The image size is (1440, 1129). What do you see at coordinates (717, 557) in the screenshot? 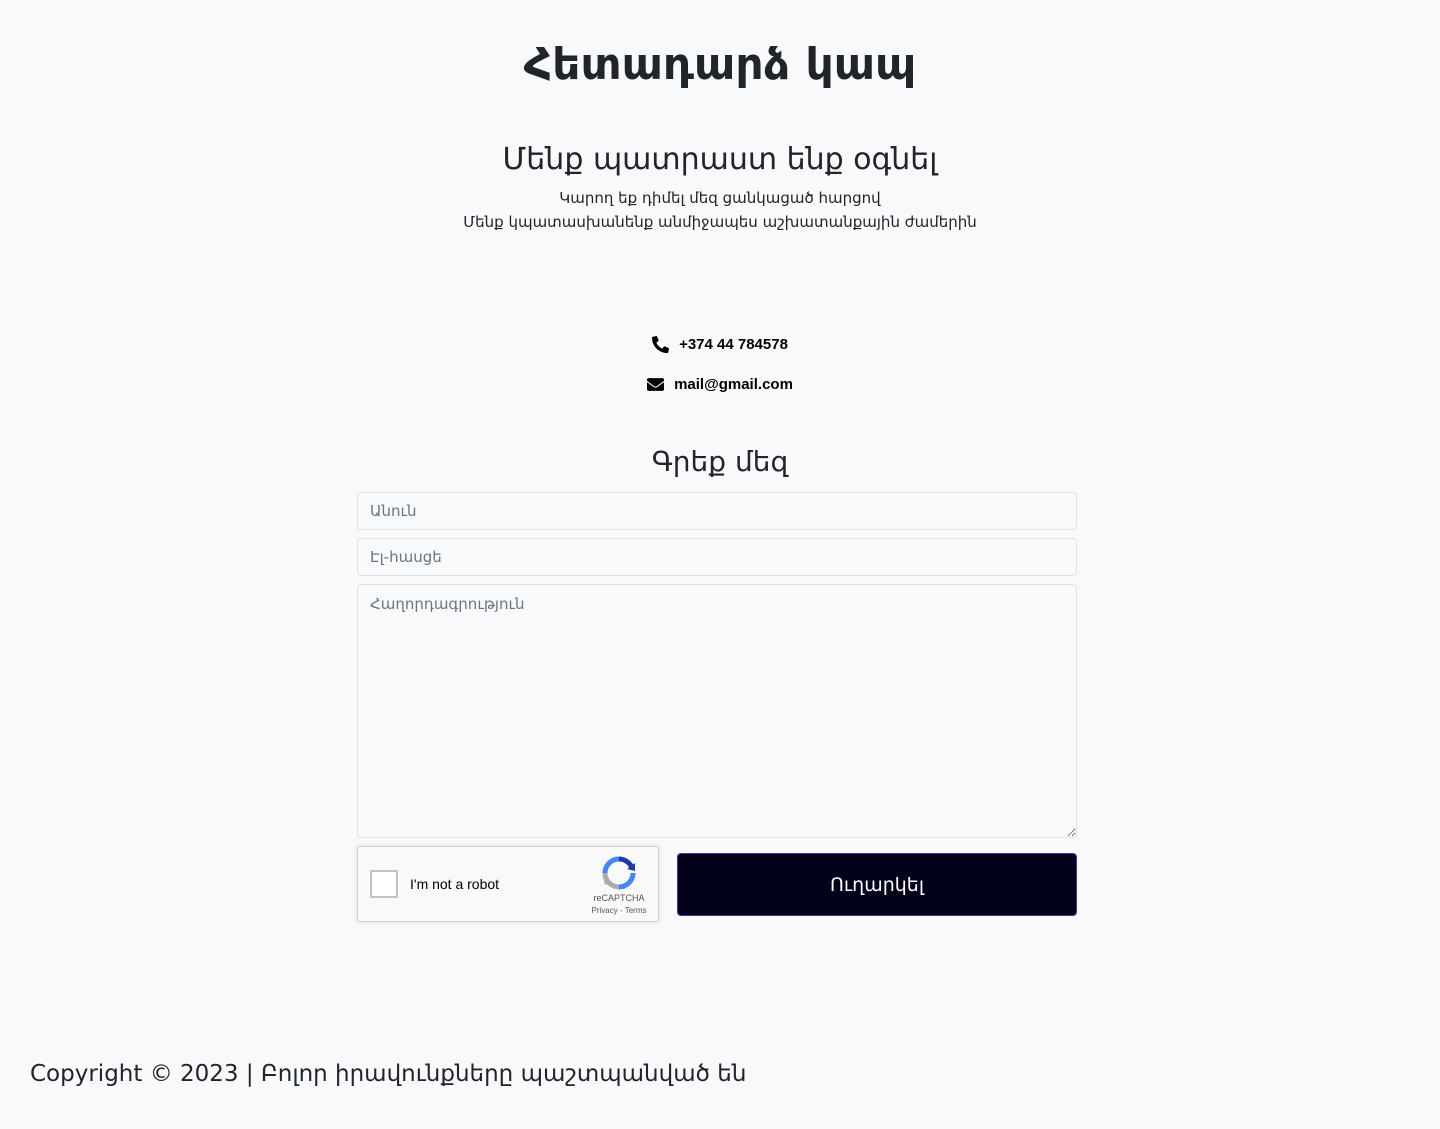
I see `email-input` at bounding box center [717, 557].